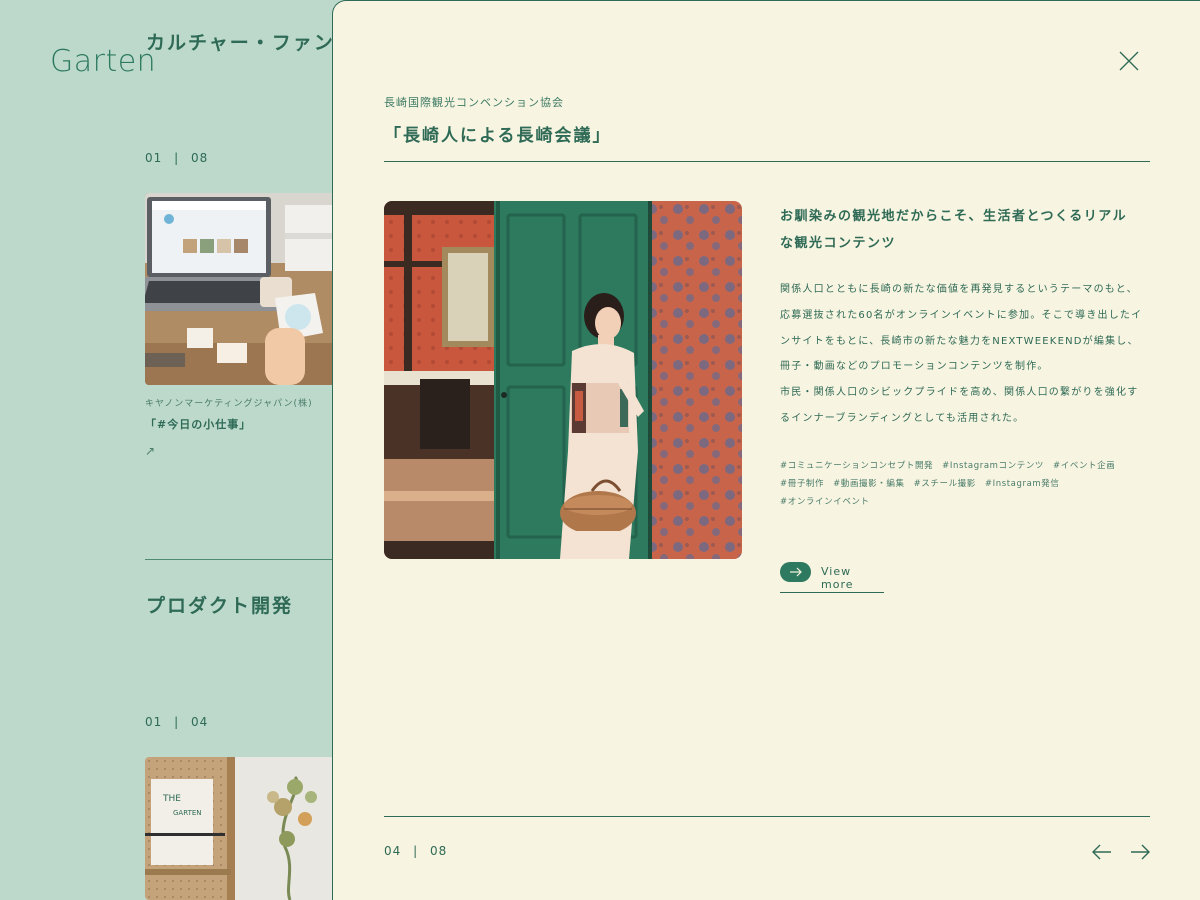 This screenshot has height=900, width=1200. Describe the element at coordinates (498, 136) in the screenshot. I see `modal-title: 「長崎人による長崎会議」` at that location.